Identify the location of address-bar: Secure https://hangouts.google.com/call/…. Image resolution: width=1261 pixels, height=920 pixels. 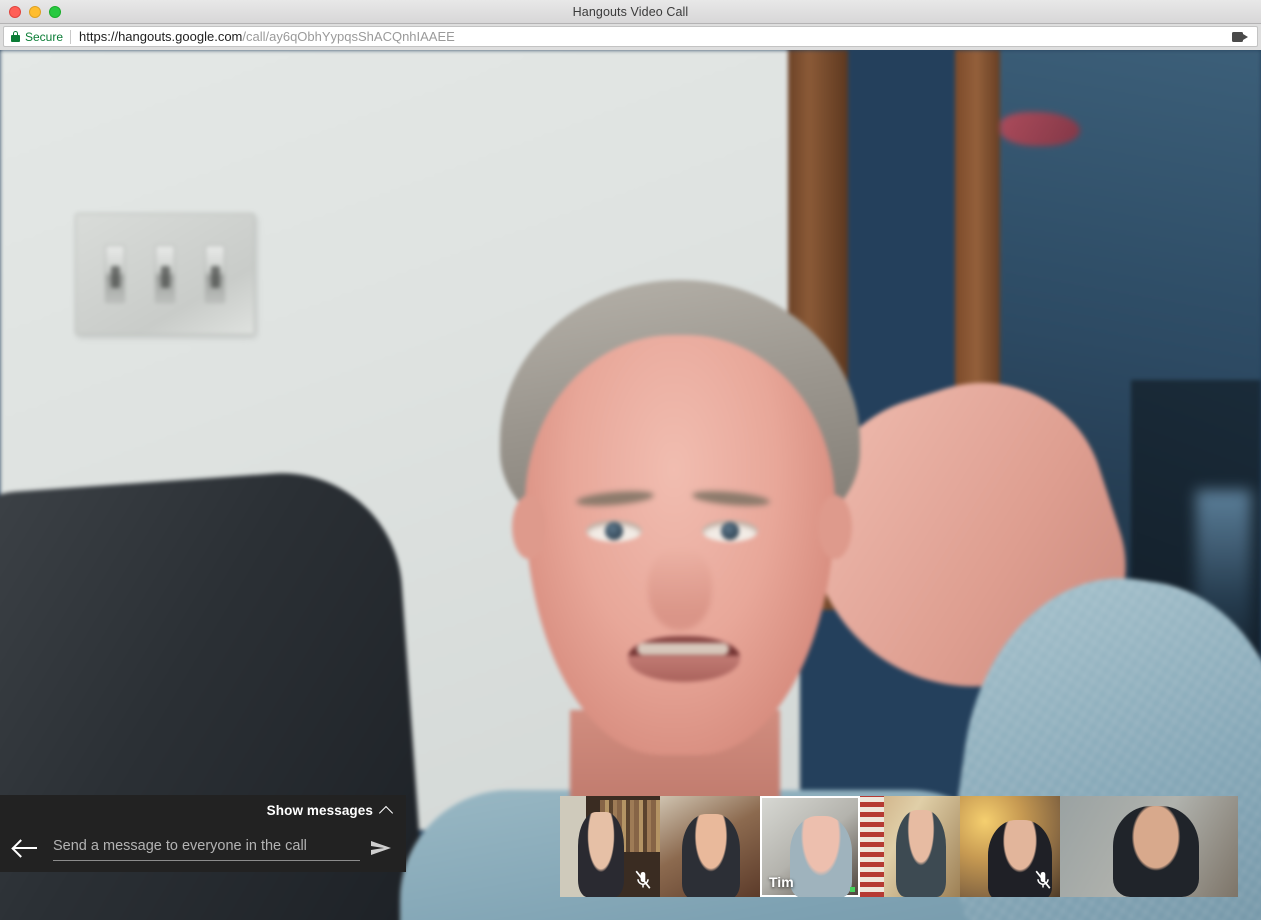
(630, 36).